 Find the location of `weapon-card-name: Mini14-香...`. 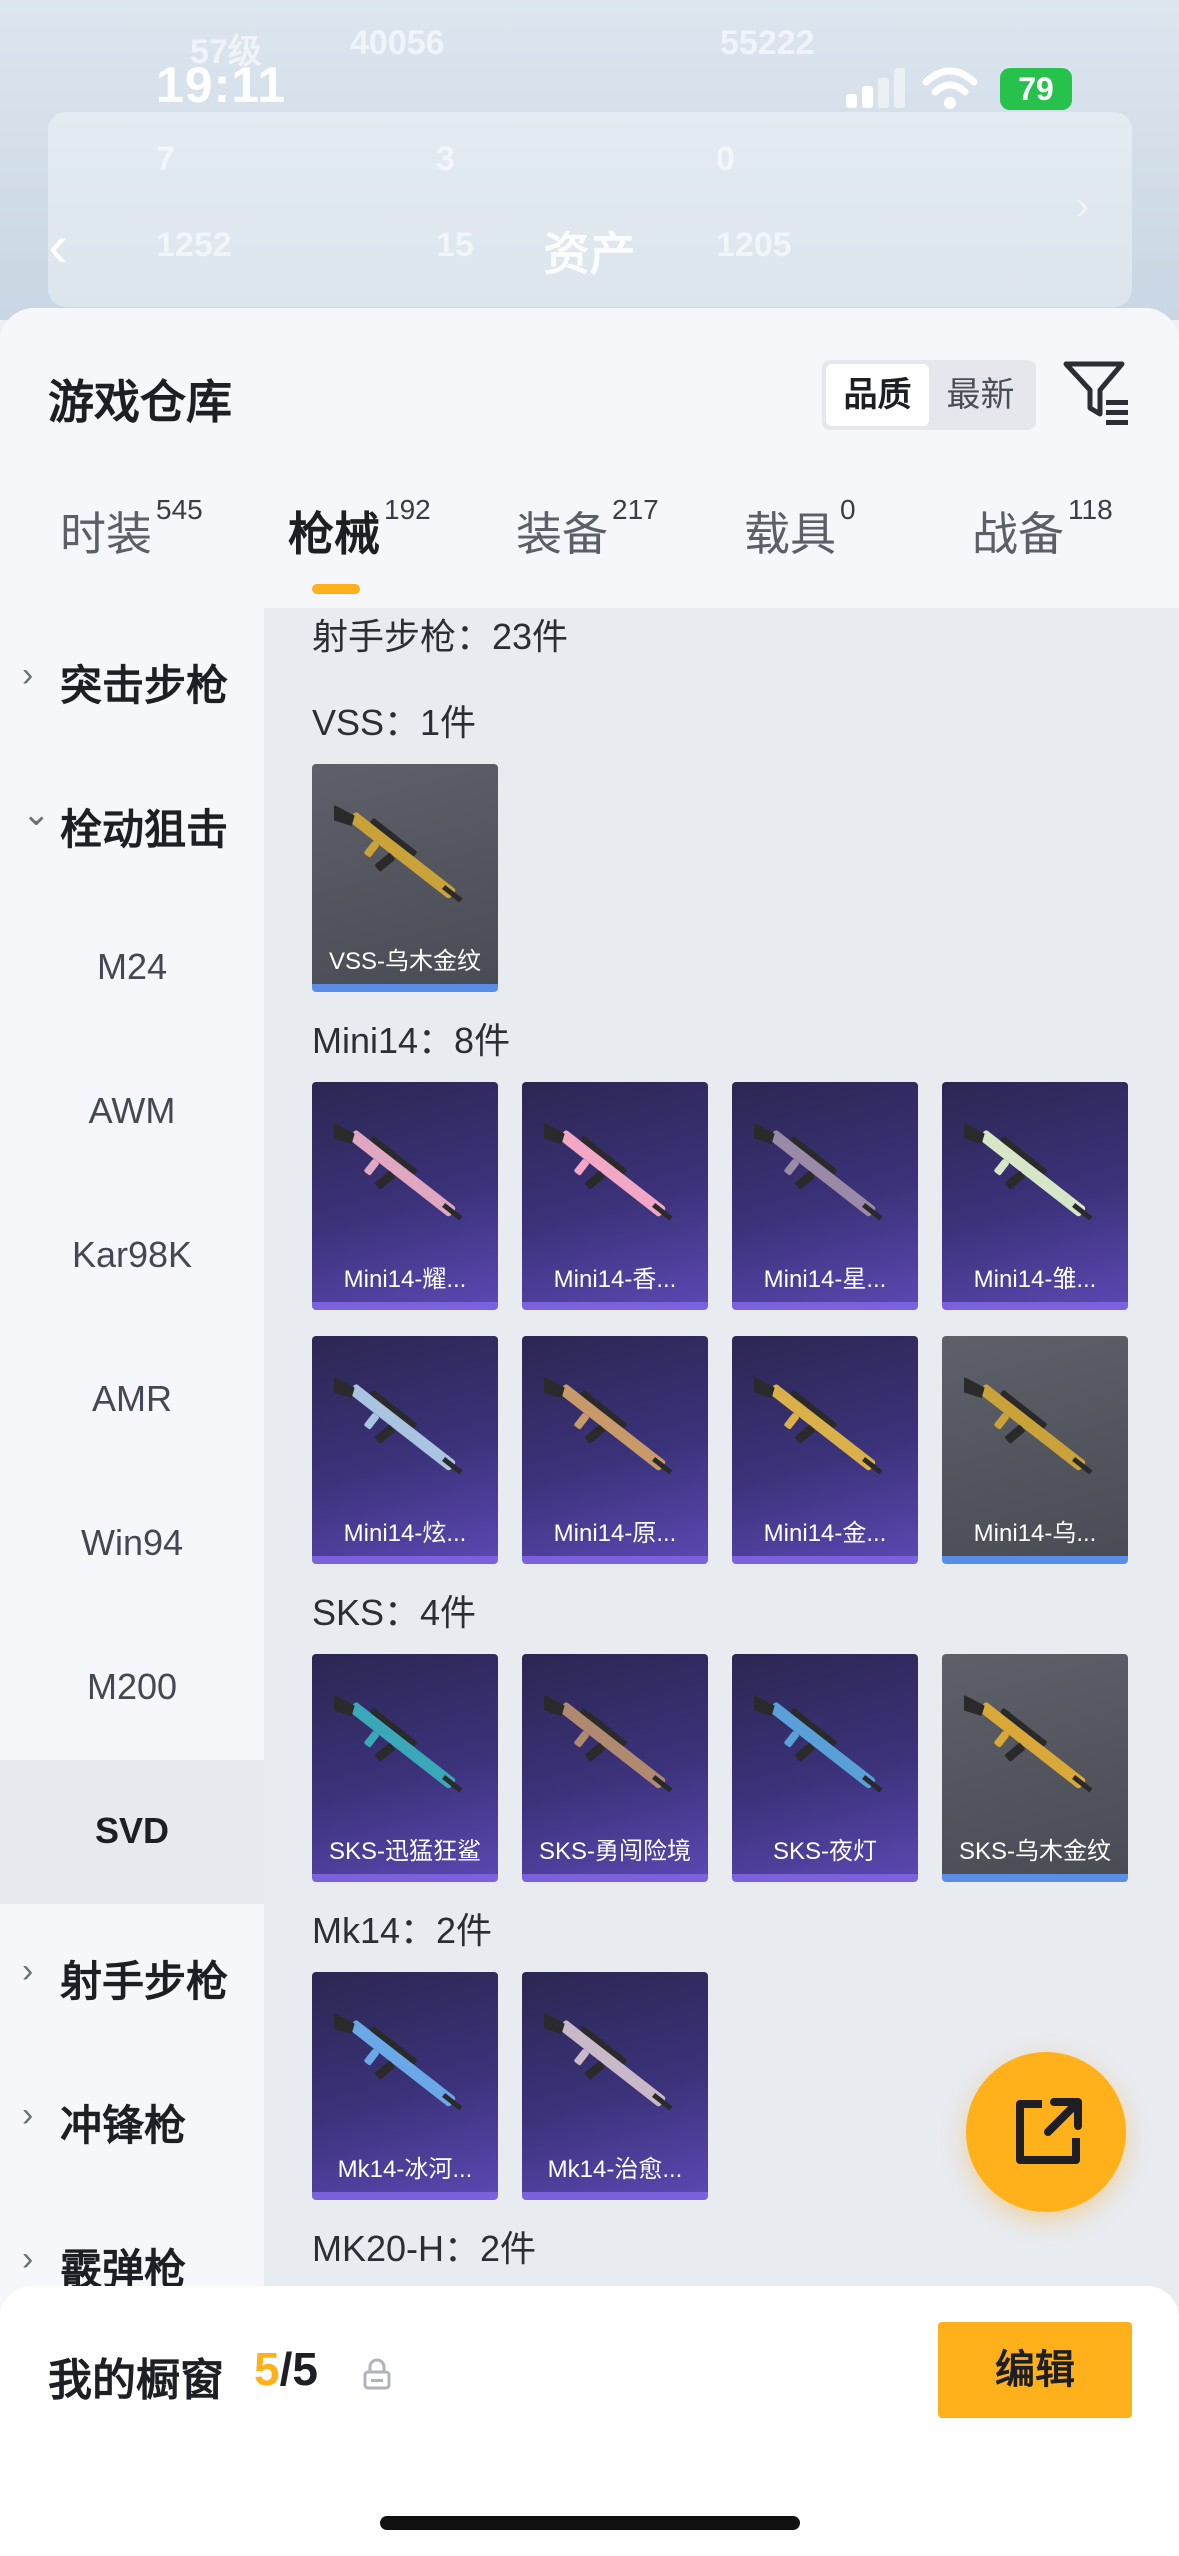

weapon-card-name: Mini14-香... is located at coordinates (615, 1279).